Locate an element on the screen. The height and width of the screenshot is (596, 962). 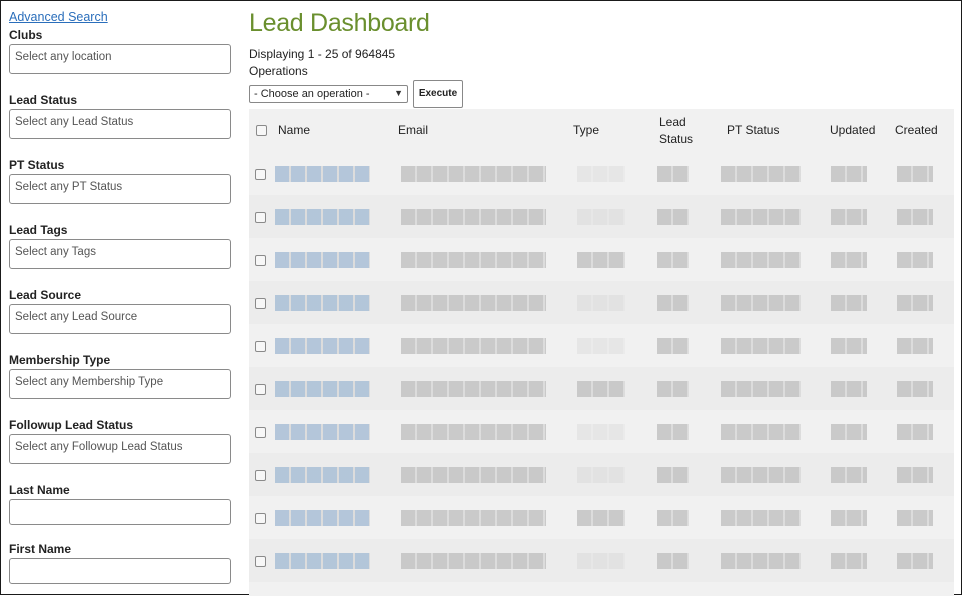
lead-source-select: Select any Lead Source is located at coordinates (120, 319).